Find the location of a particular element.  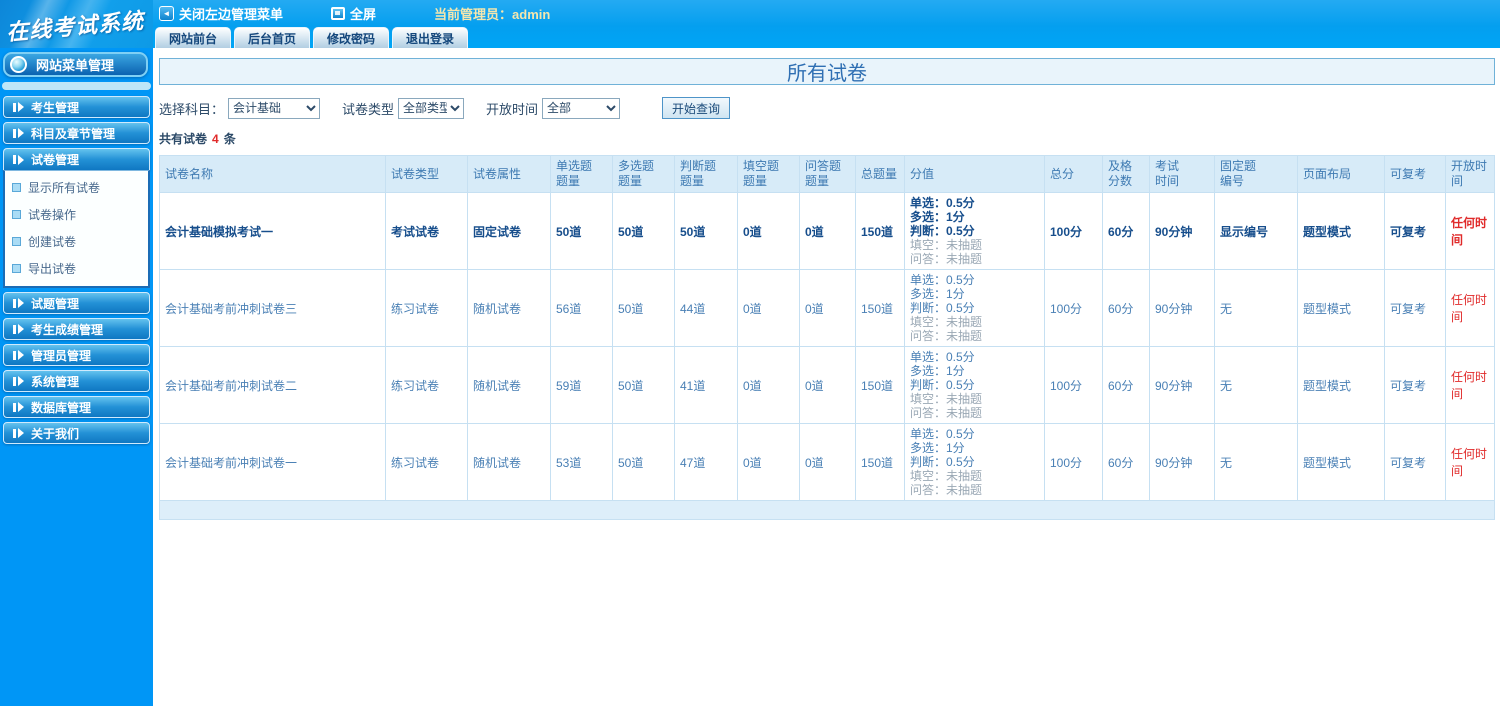

sidebar-subitem-show-all-papers: 显示所有试卷 is located at coordinates (76, 187).